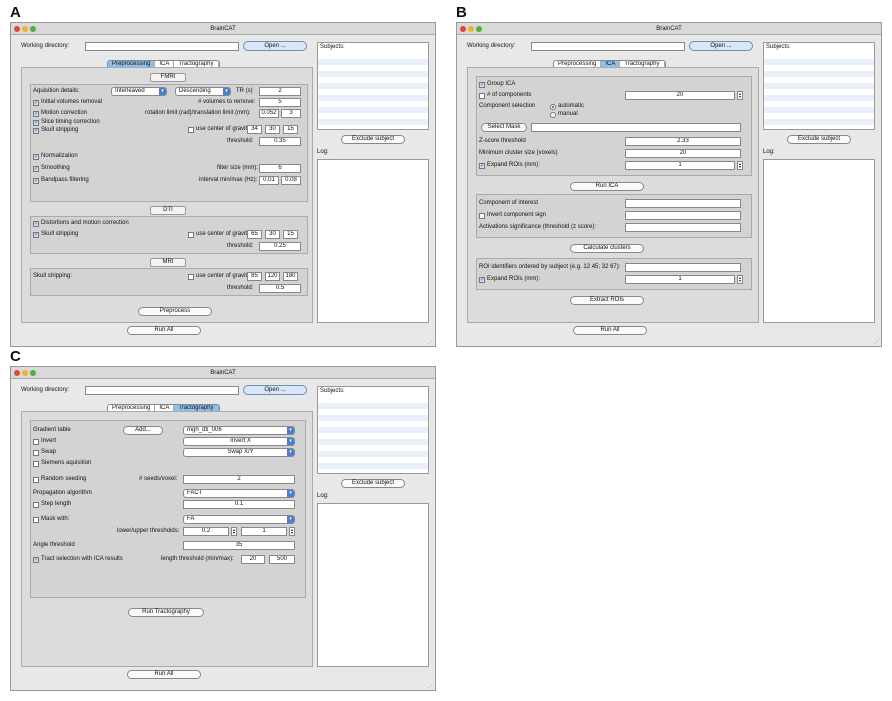 The width and height of the screenshot is (892, 701). I want to click on num-components-checkbox, so click(482, 96).